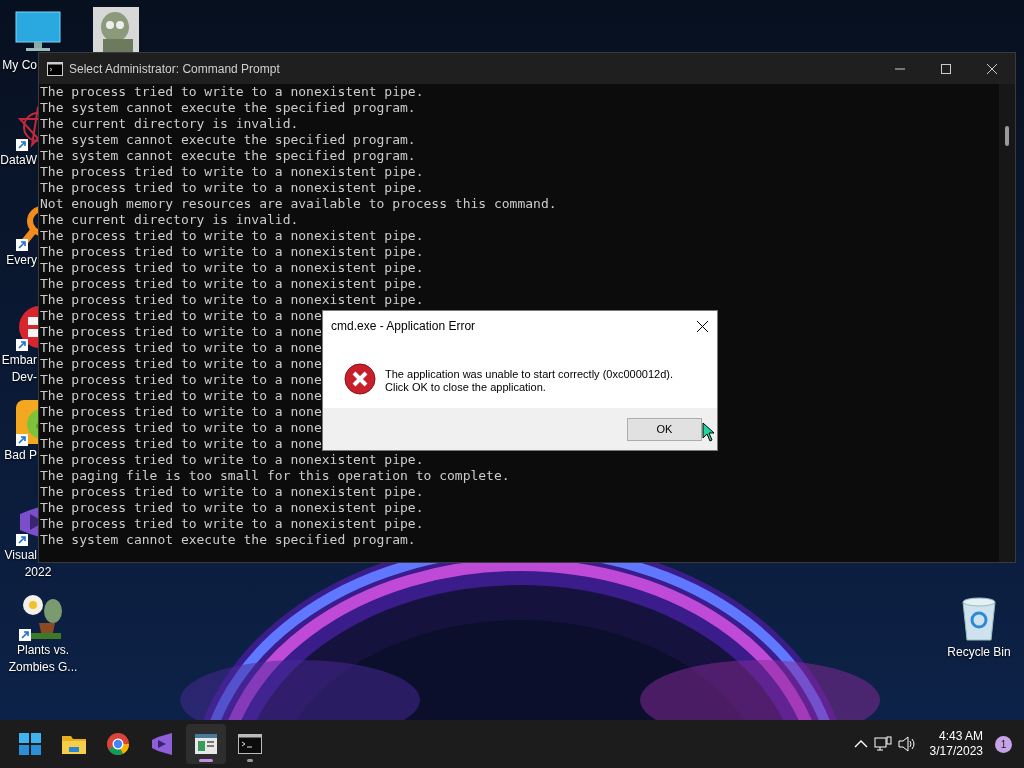  Describe the element at coordinates (174, 68) in the screenshot. I see `window-title: Select Administrator: Command Prompt` at that location.